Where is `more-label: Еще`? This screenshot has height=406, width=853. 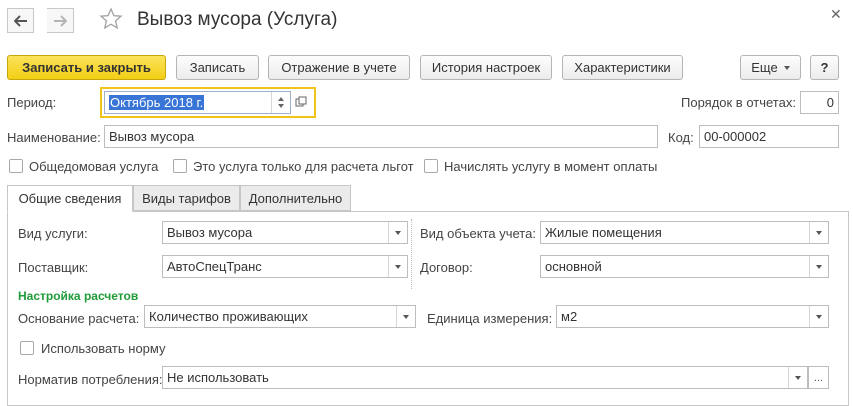
more-label: Еще is located at coordinates (764, 67).